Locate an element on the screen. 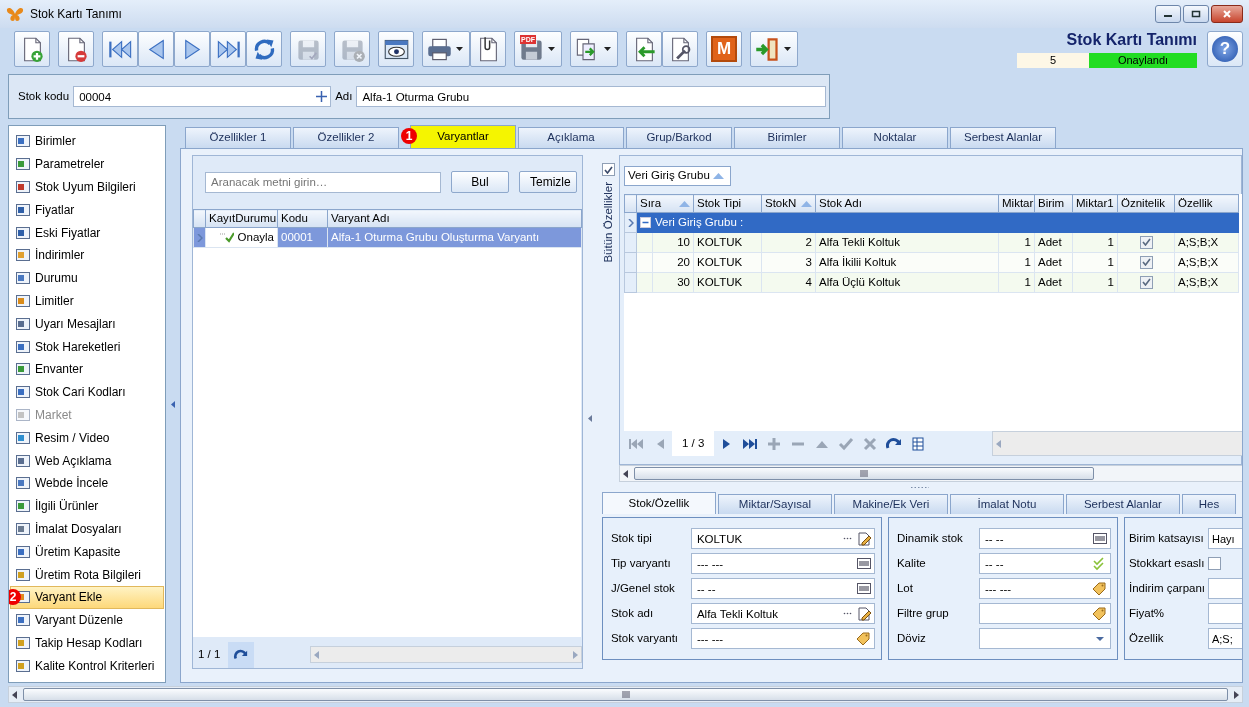 This screenshot has width=1249, height=707. input-text: KOLTUK is located at coordinates (768, 538).